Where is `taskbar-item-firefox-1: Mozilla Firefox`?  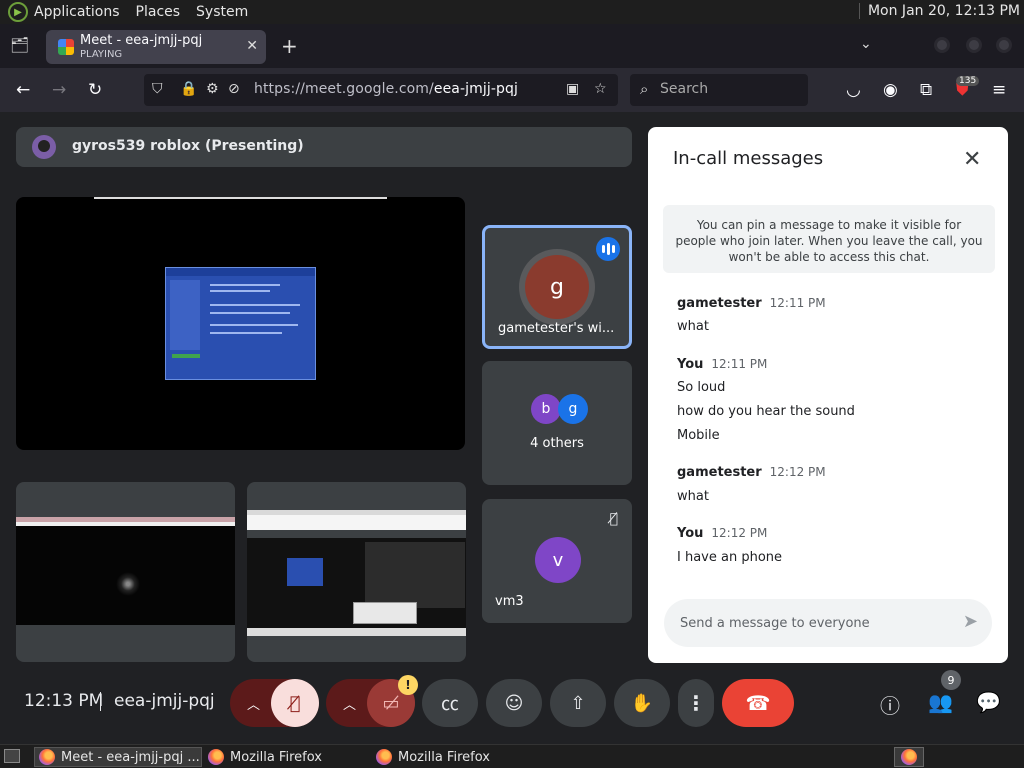
taskbar-item-firefox-1: Mozilla Firefox is located at coordinates (287, 757).